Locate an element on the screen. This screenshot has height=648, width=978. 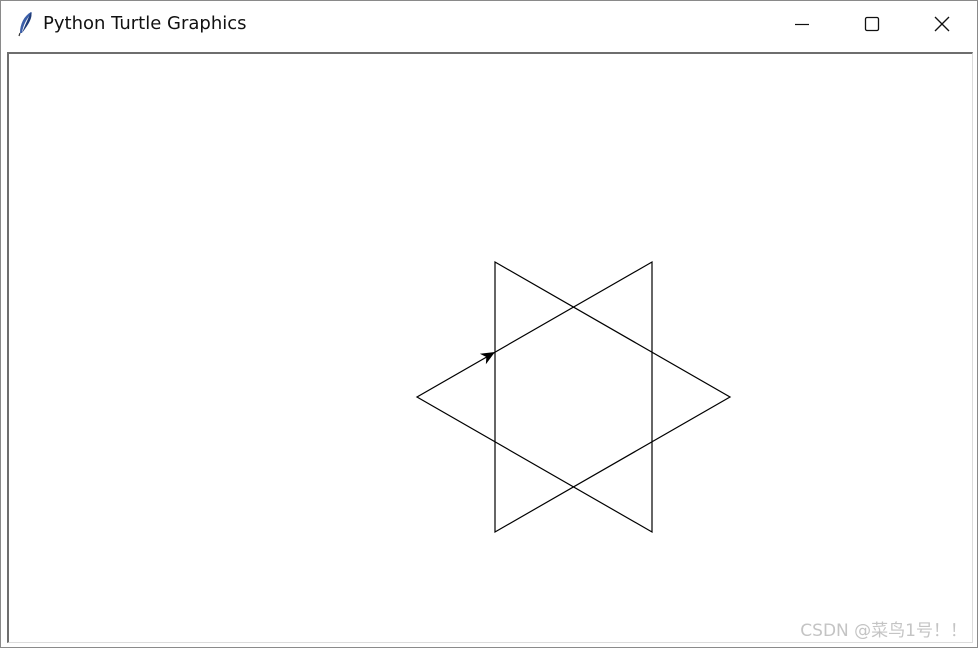
maximize-icon is located at coordinates (872, 24).